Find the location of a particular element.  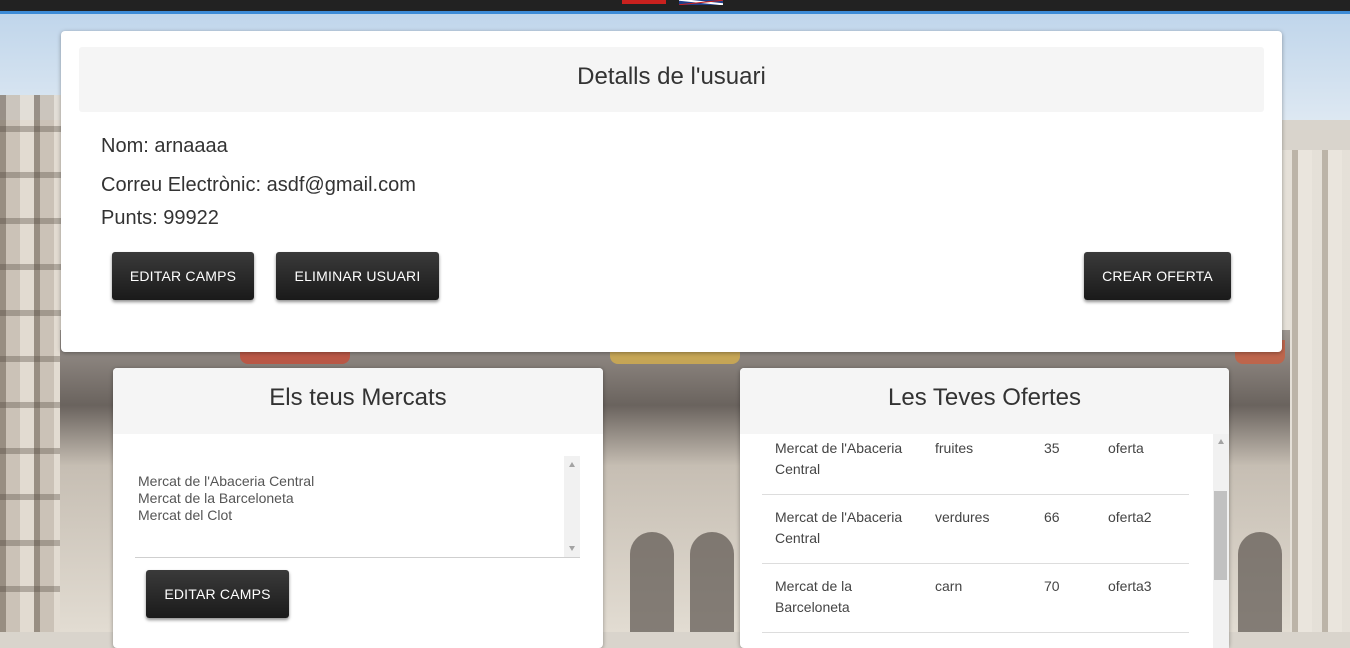

markets-scrollbar is located at coordinates (572, 506).